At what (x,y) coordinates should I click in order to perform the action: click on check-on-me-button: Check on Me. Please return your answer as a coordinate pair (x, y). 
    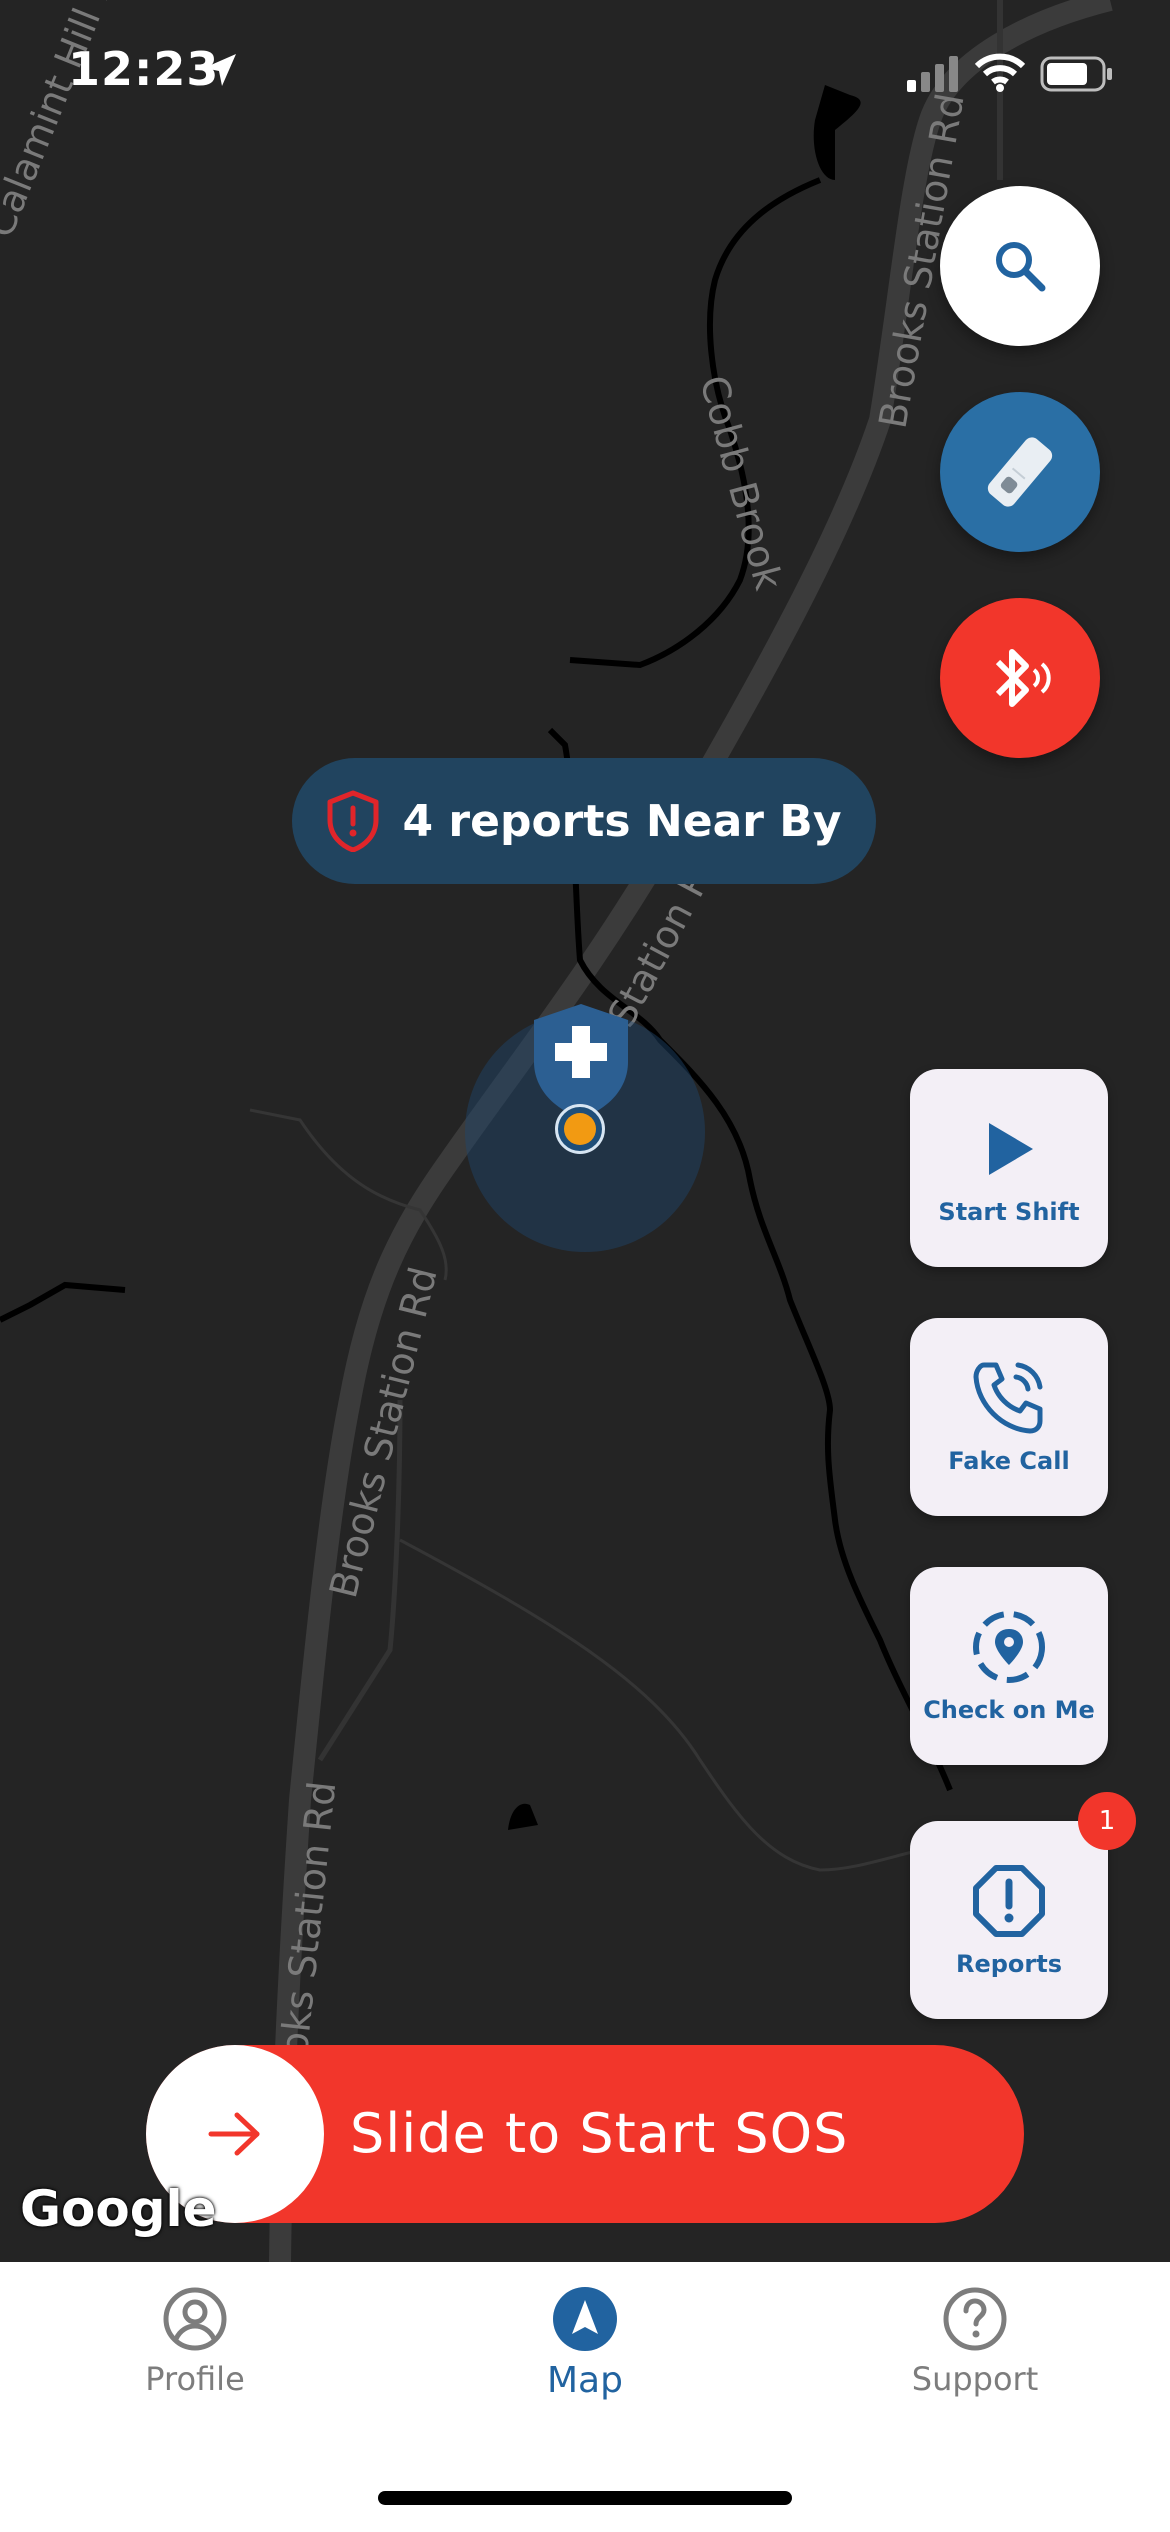
    Looking at the image, I should click on (1009, 1666).